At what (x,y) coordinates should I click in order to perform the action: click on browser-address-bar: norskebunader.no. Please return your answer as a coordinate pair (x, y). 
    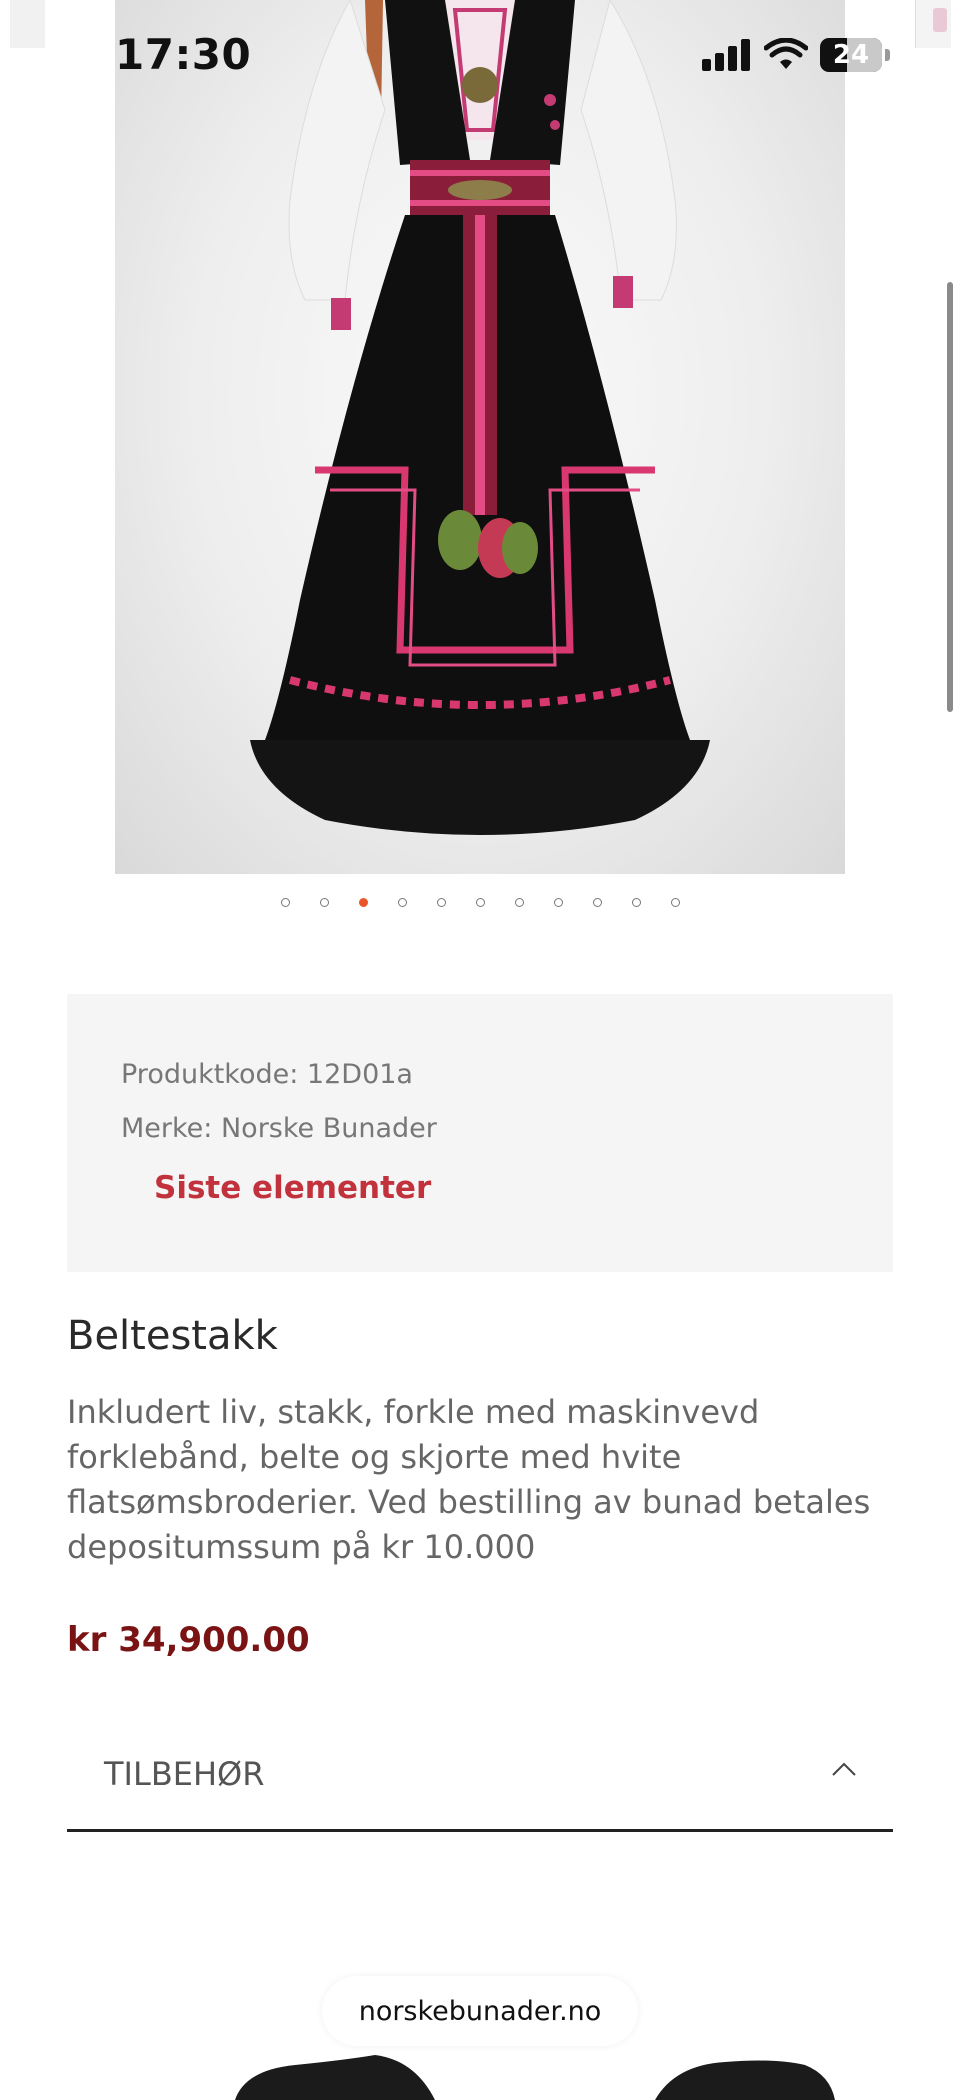
    Looking at the image, I should click on (480, 2011).